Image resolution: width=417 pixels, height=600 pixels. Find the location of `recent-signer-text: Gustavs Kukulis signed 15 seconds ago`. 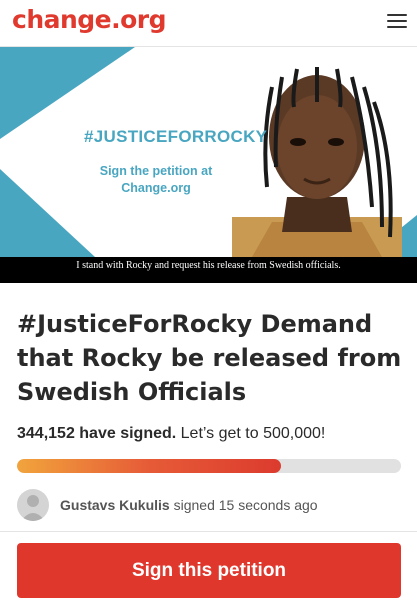

recent-signer-text: Gustavs Kukulis signed 15 seconds ago is located at coordinates (189, 505).